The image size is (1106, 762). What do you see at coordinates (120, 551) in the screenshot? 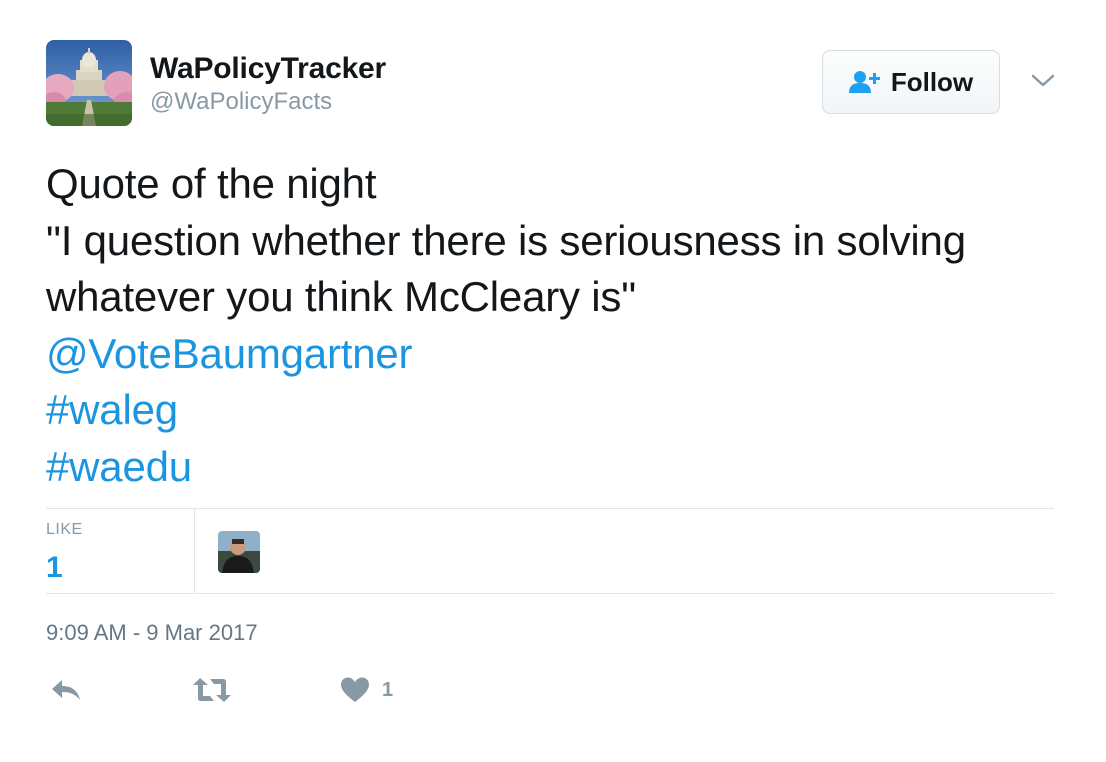
I see `like-stat: LIKE 1` at bounding box center [120, 551].